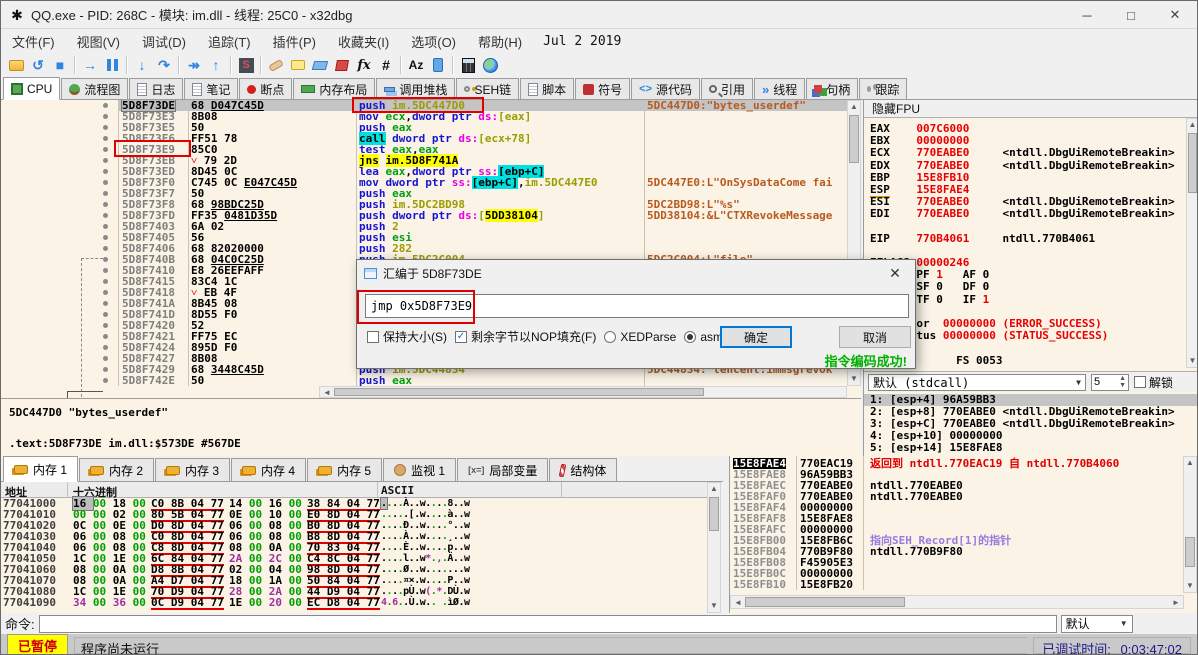  What do you see at coordinates (957, 584) in the screenshot?
I see `stack-row: 15E8FB10 15E8FB20` at bounding box center [957, 584].